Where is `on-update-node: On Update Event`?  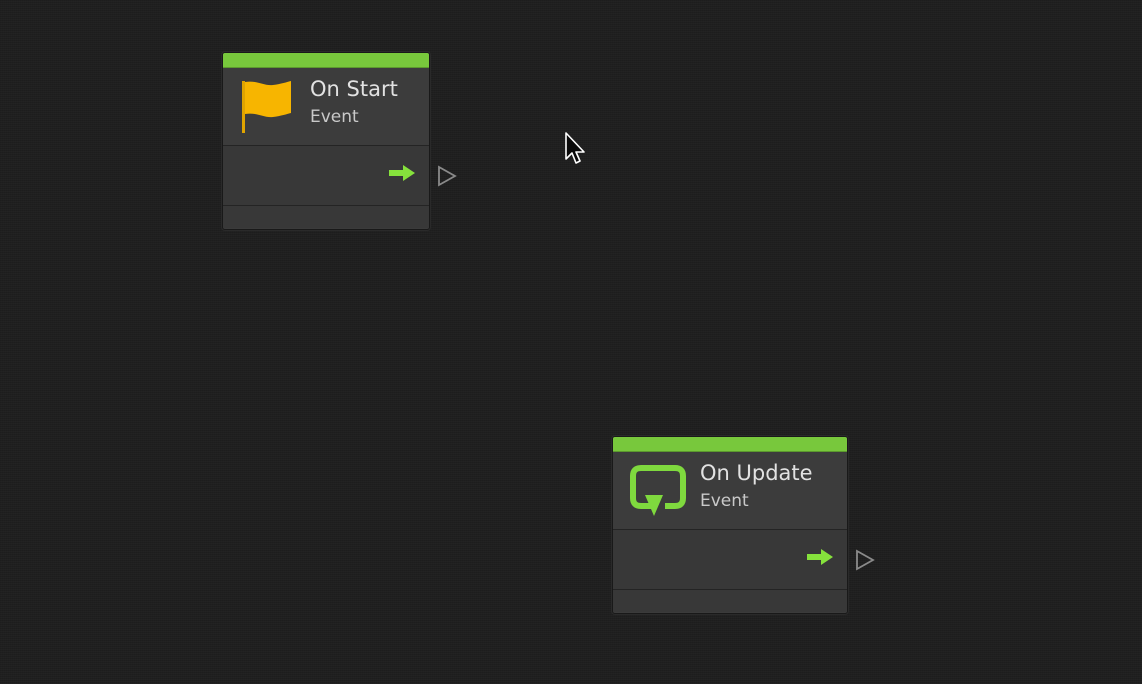 on-update-node: On Update Event is located at coordinates (730, 525).